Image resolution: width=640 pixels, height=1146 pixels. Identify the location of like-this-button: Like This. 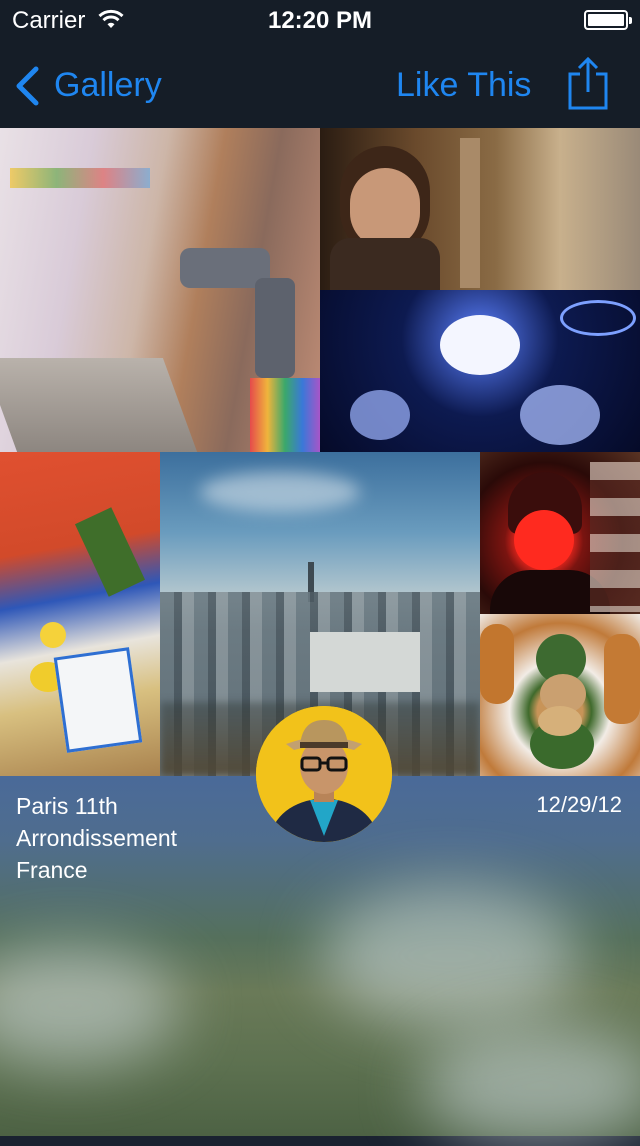
(463, 85).